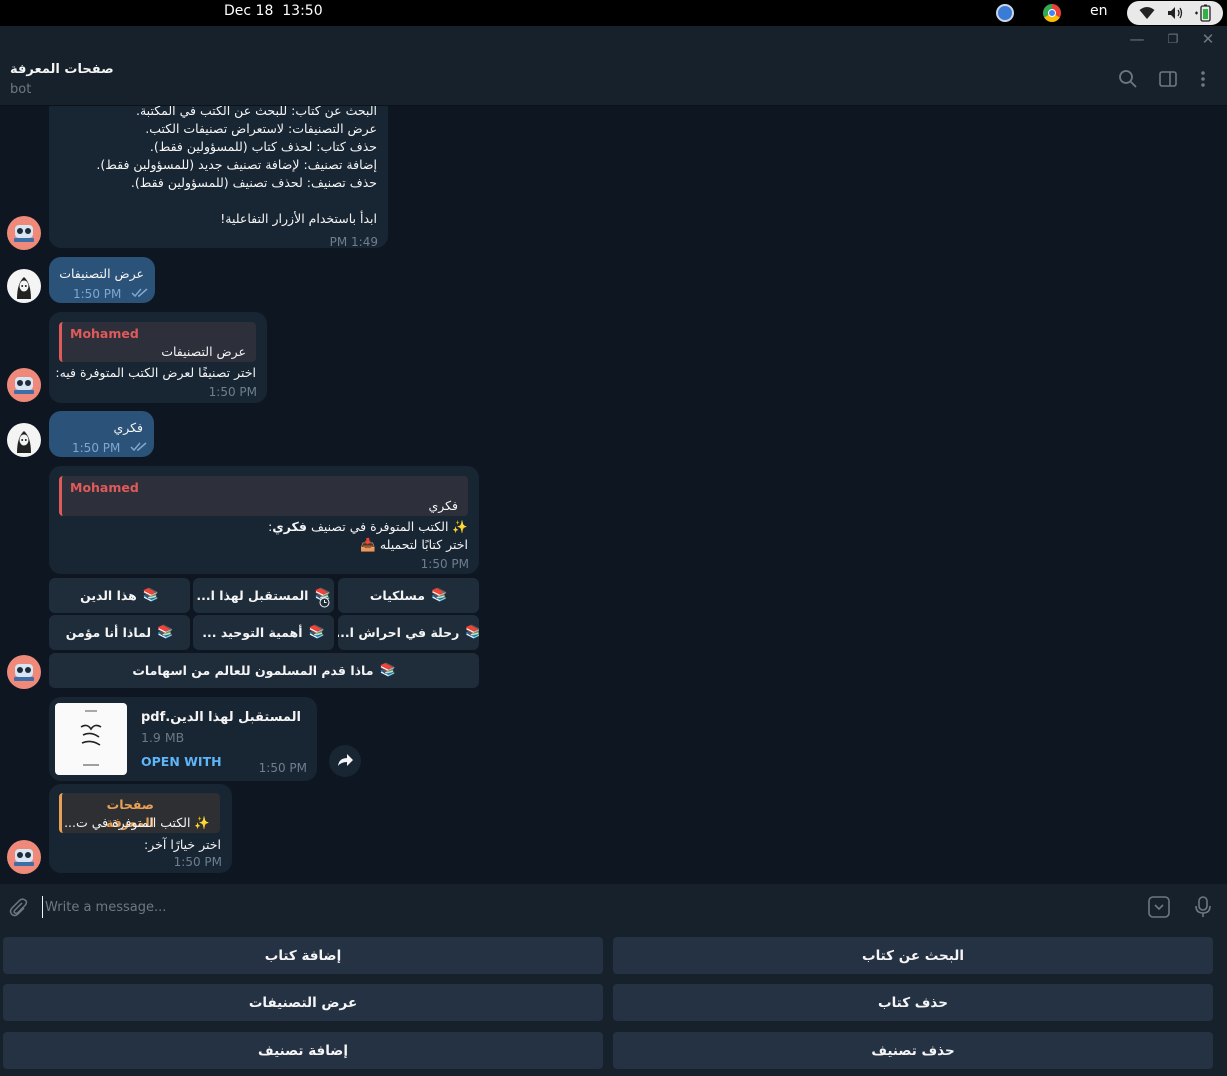 The height and width of the screenshot is (1076, 1227). I want to click on wifi-icon, so click(1147, 13).